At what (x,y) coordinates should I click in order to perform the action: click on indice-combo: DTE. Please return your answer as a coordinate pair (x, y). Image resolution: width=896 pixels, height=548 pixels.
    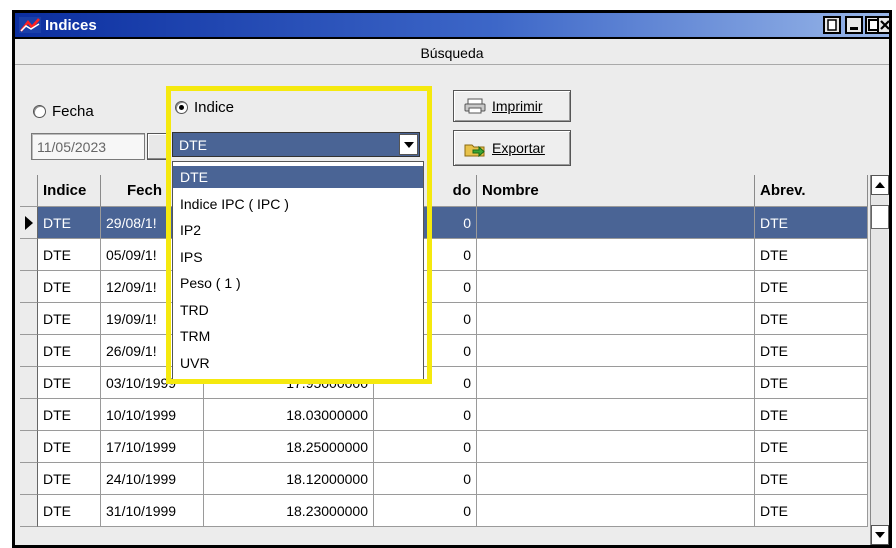
    Looking at the image, I should click on (296, 144).